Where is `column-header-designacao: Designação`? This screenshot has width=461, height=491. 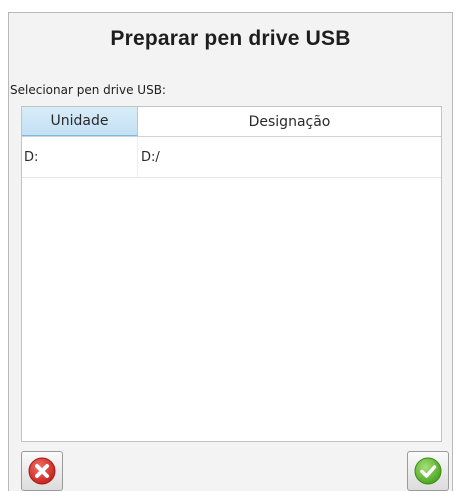 column-header-designacao: Designação is located at coordinates (289, 121).